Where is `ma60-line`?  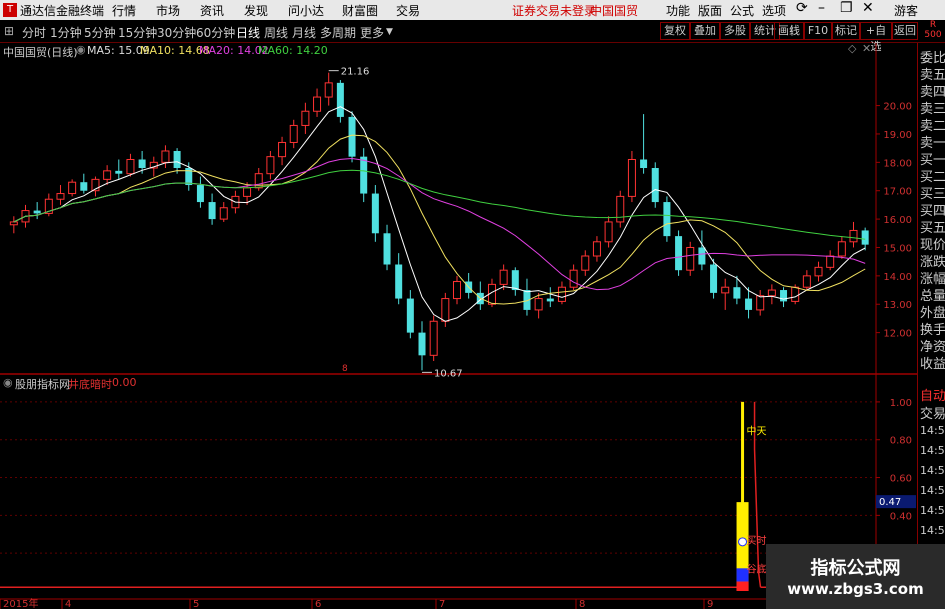
ma60-line is located at coordinates (439, 204).